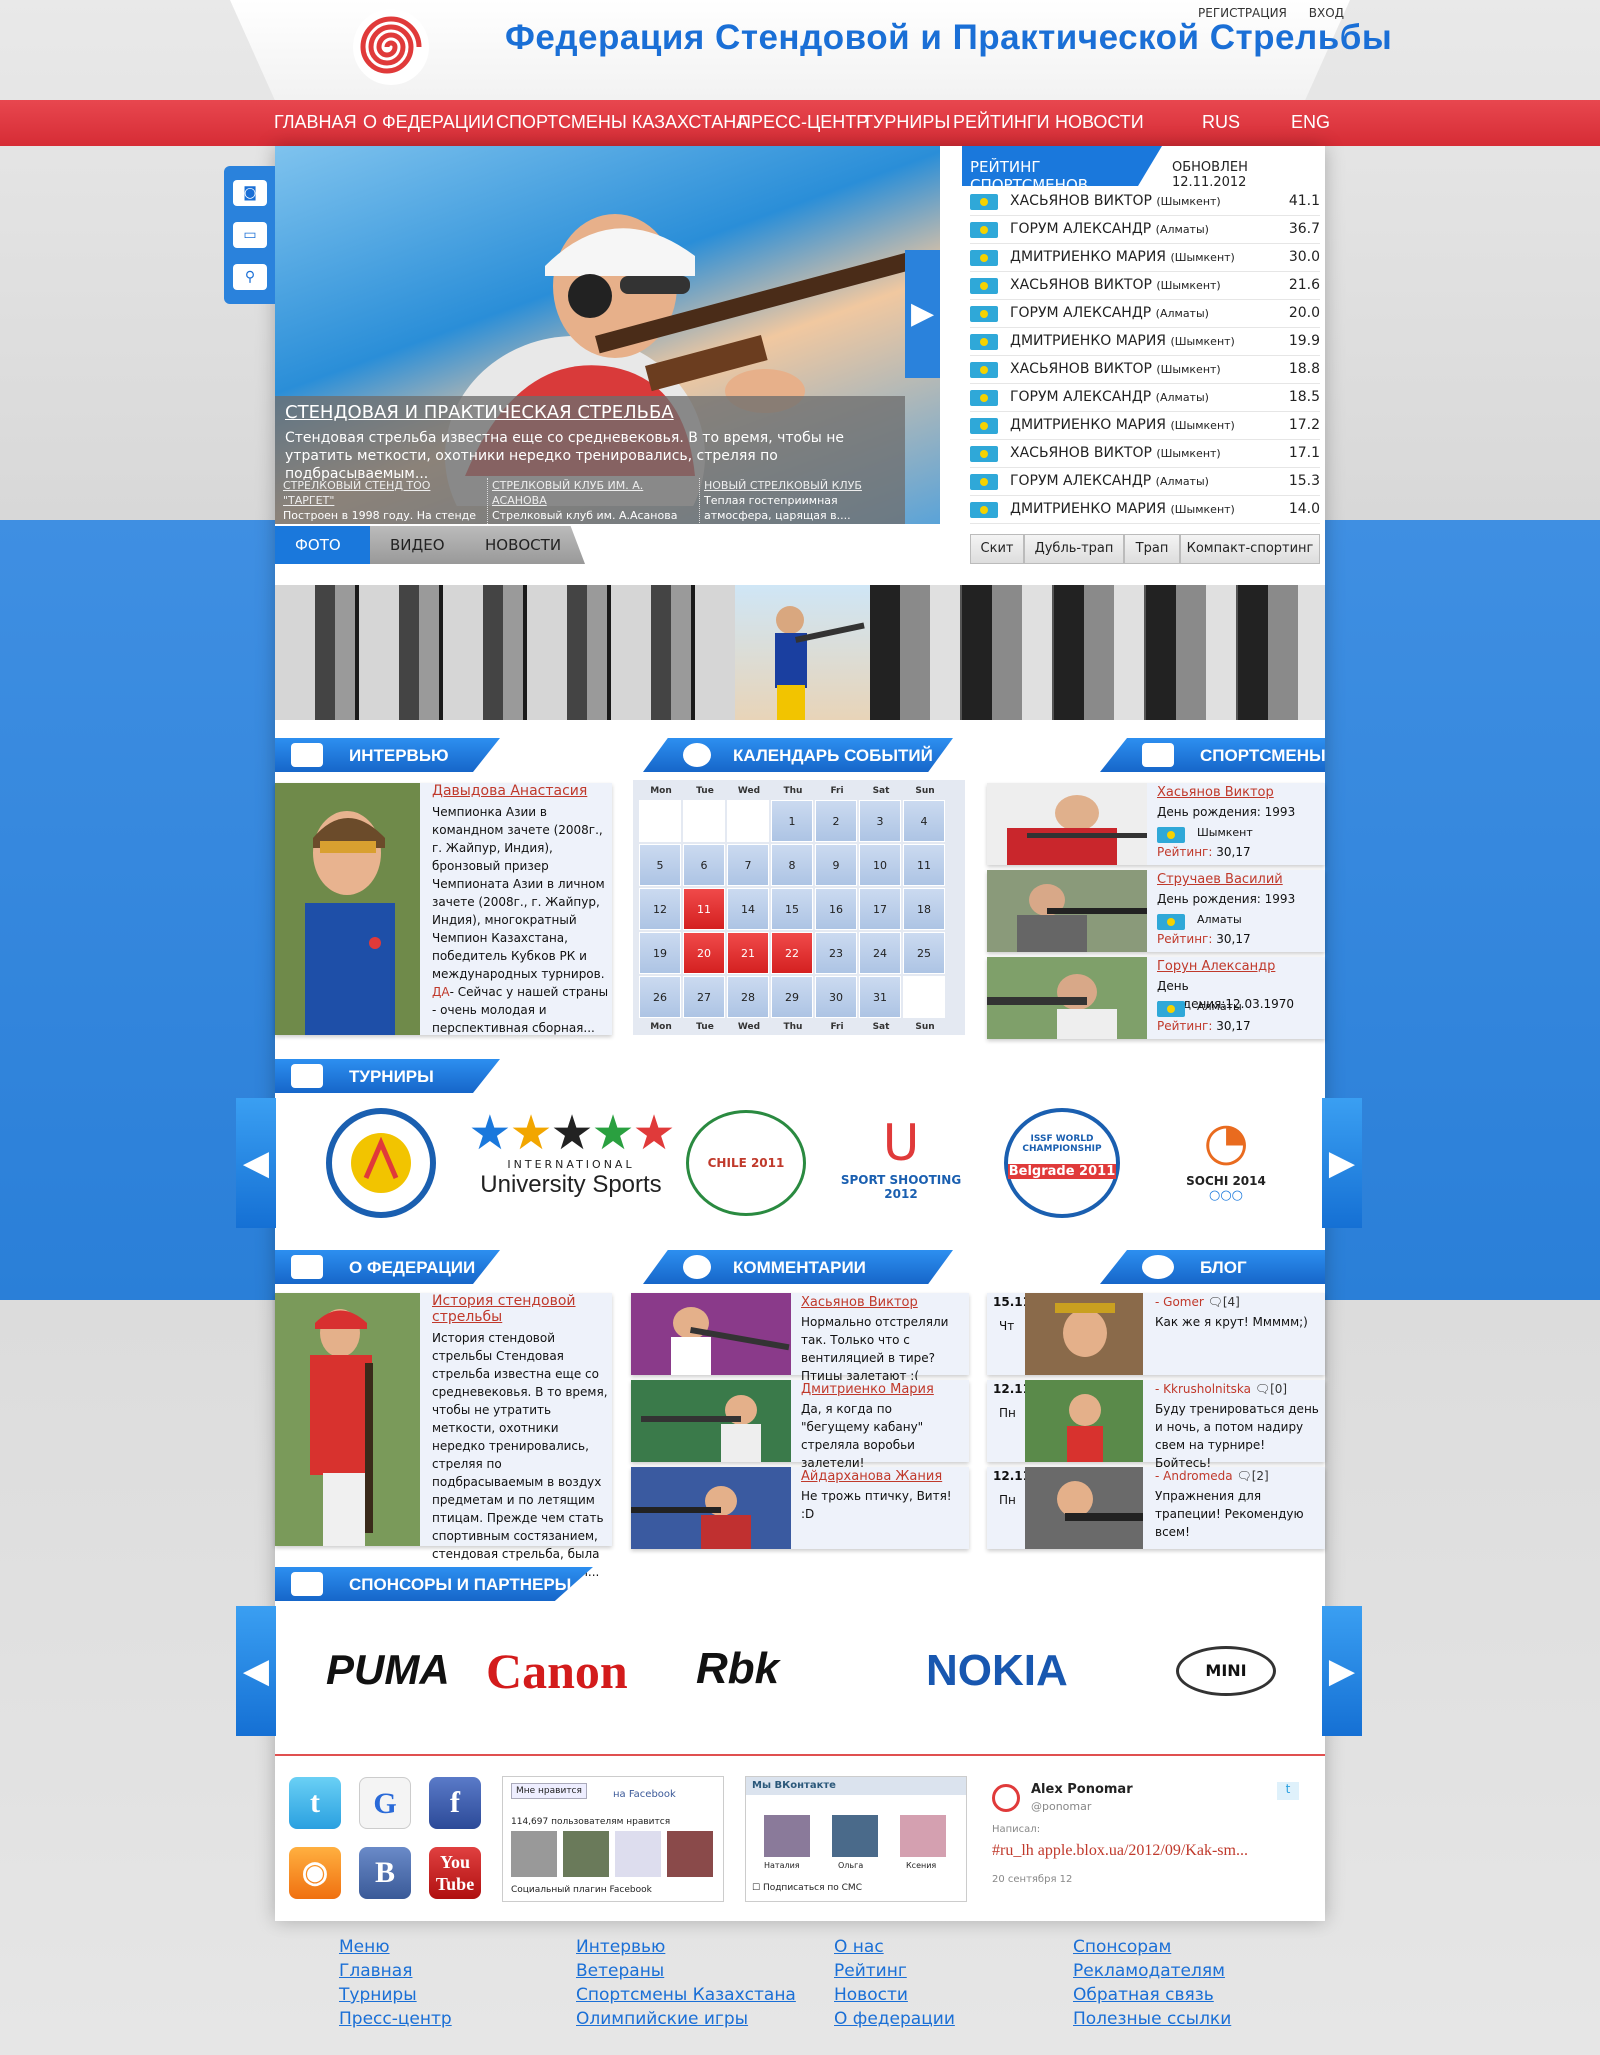 The width and height of the screenshot is (1600, 2055). What do you see at coordinates (1310, 122) in the screenshot?
I see `lang-eng: ENG` at bounding box center [1310, 122].